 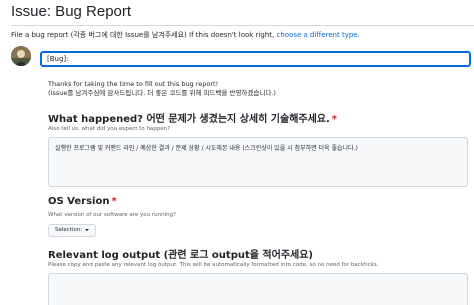 I want to click on os-version-select-label: Selection:, so click(x=69, y=230).